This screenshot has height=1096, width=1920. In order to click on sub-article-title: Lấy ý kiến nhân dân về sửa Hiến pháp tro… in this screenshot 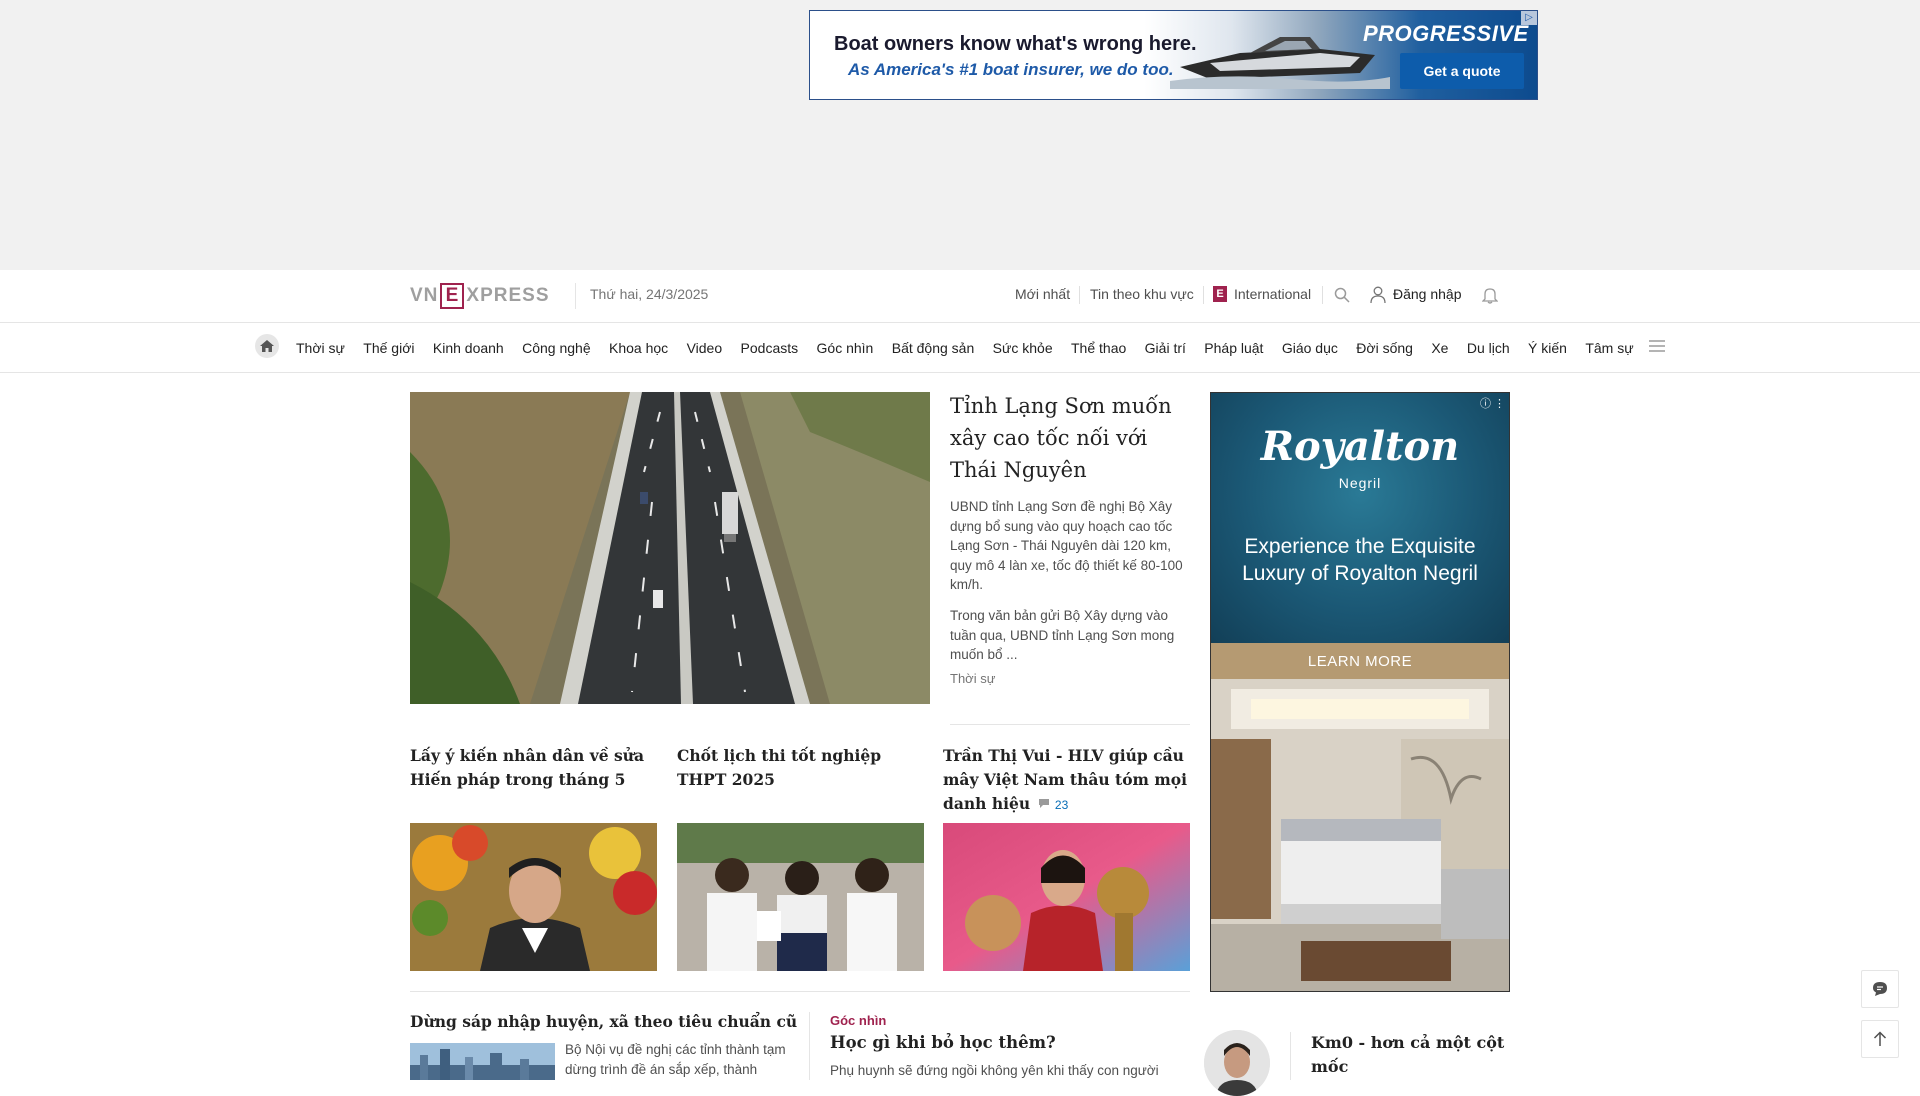, I will do `click(533, 768)`.